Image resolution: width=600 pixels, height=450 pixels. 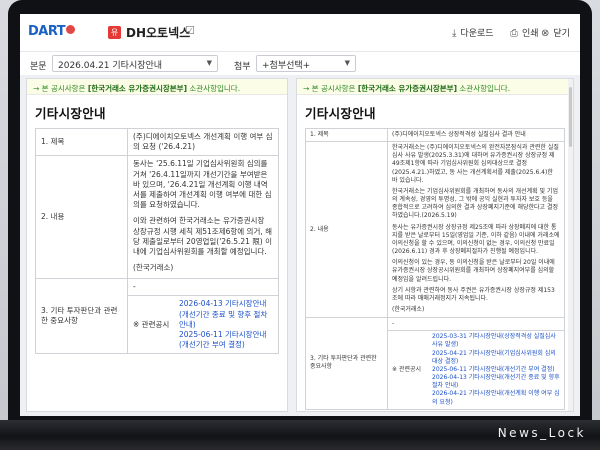 I want to click on print-button: ⎙ 인쇄, so click(x=524, y=32).